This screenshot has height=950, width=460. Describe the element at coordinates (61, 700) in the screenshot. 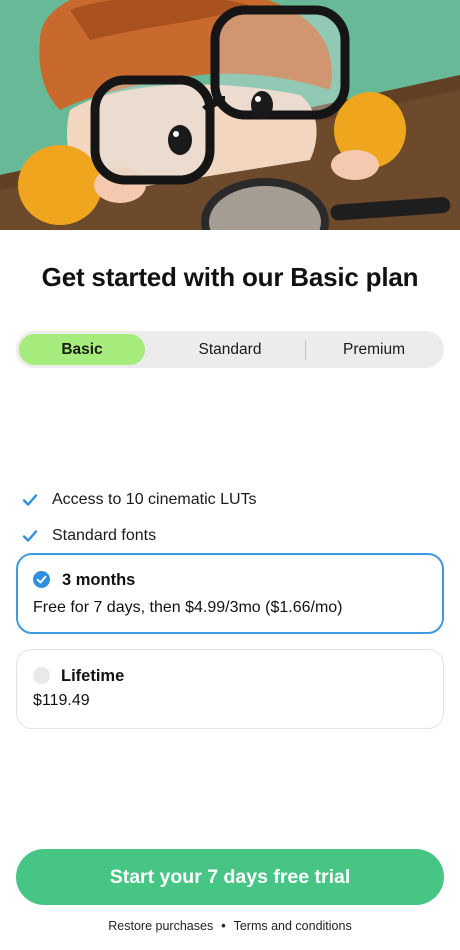

I see `plan-price: $119.49` at that location.